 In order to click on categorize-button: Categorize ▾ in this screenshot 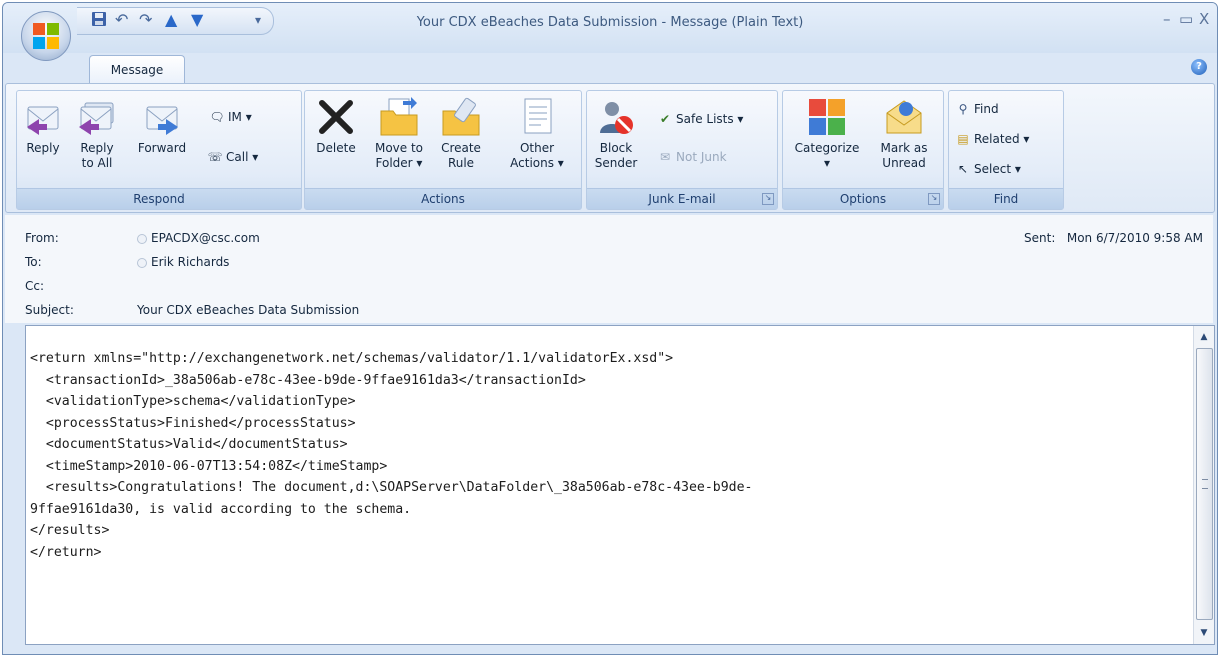, I will do `click(827, 134)`.